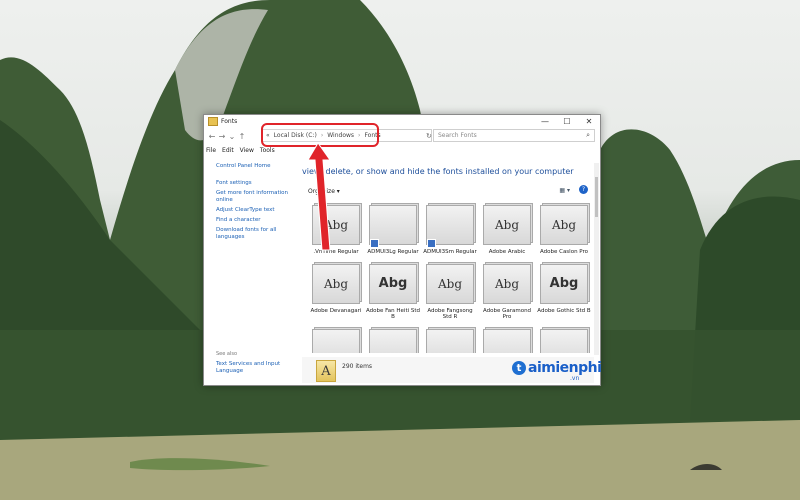 The image size is (800, 500). Describe the element at coordinates (567, 121) in the screenshot. I see `maximize-button: ☐` at that location.